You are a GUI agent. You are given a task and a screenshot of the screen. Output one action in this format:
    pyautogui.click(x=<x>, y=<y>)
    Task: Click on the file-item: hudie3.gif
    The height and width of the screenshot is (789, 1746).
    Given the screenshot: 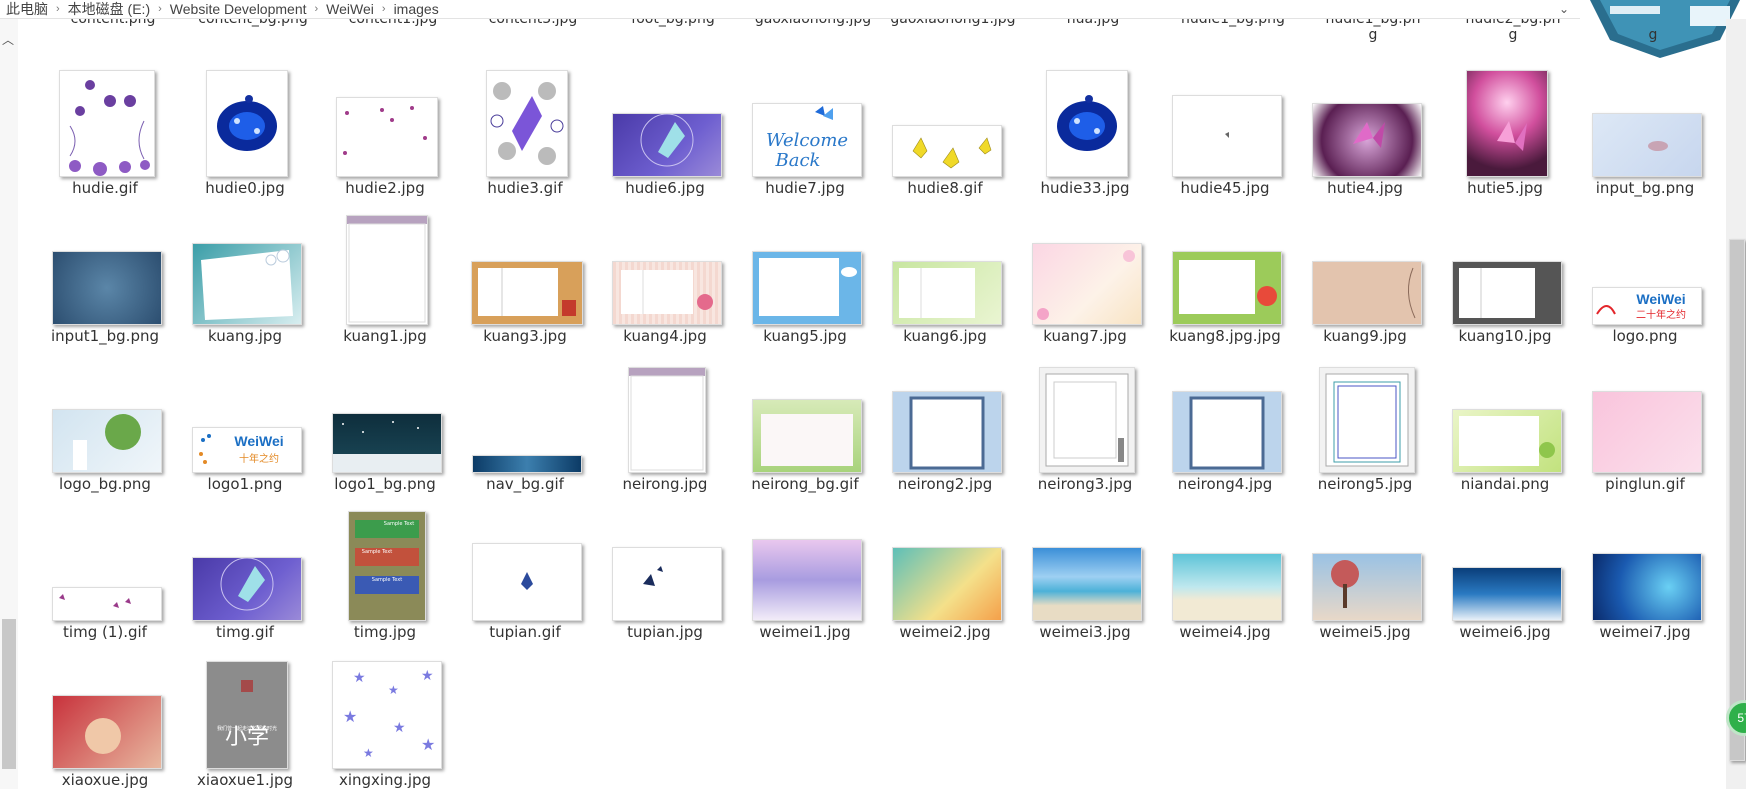 What is the action you would take?
    pyautogui.click(x=533, y=128)
    